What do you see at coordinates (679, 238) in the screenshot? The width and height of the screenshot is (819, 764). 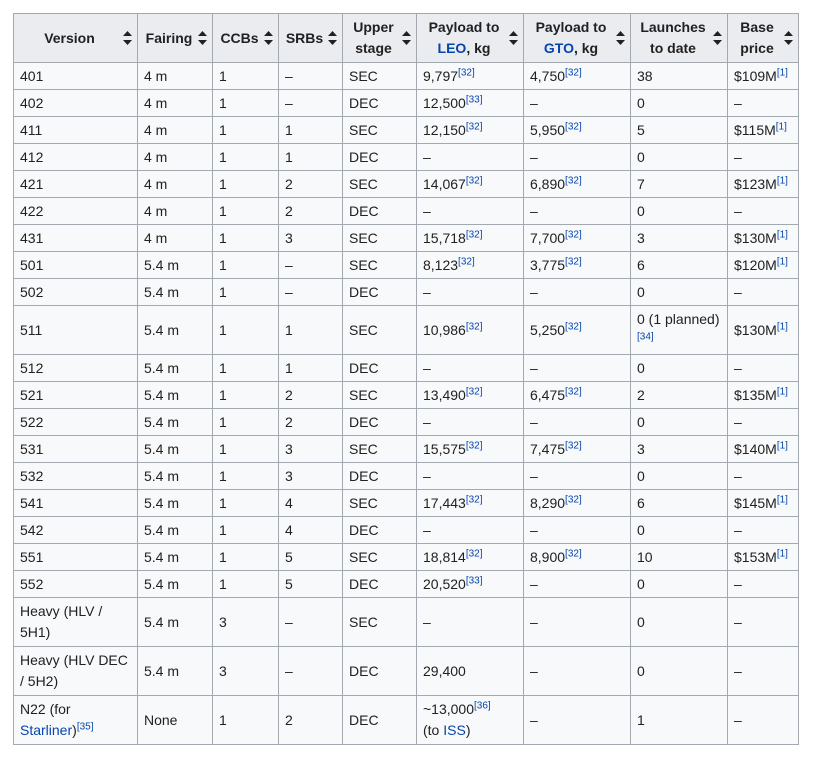 I see `cell-launches: 3` at bounding box center [679, 238].